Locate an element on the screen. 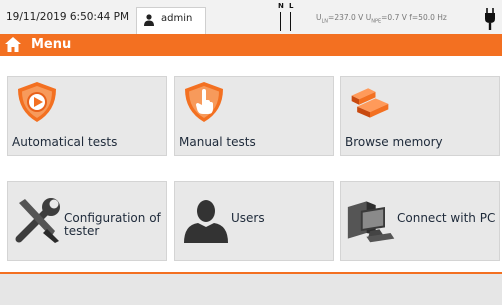  u-ln-value: =237.0 V is located at coordinates (346, 17).